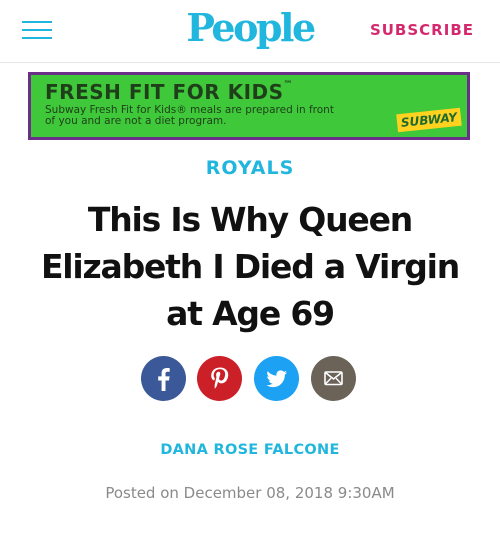  I want to click on share-buttons, so click(251, 379).